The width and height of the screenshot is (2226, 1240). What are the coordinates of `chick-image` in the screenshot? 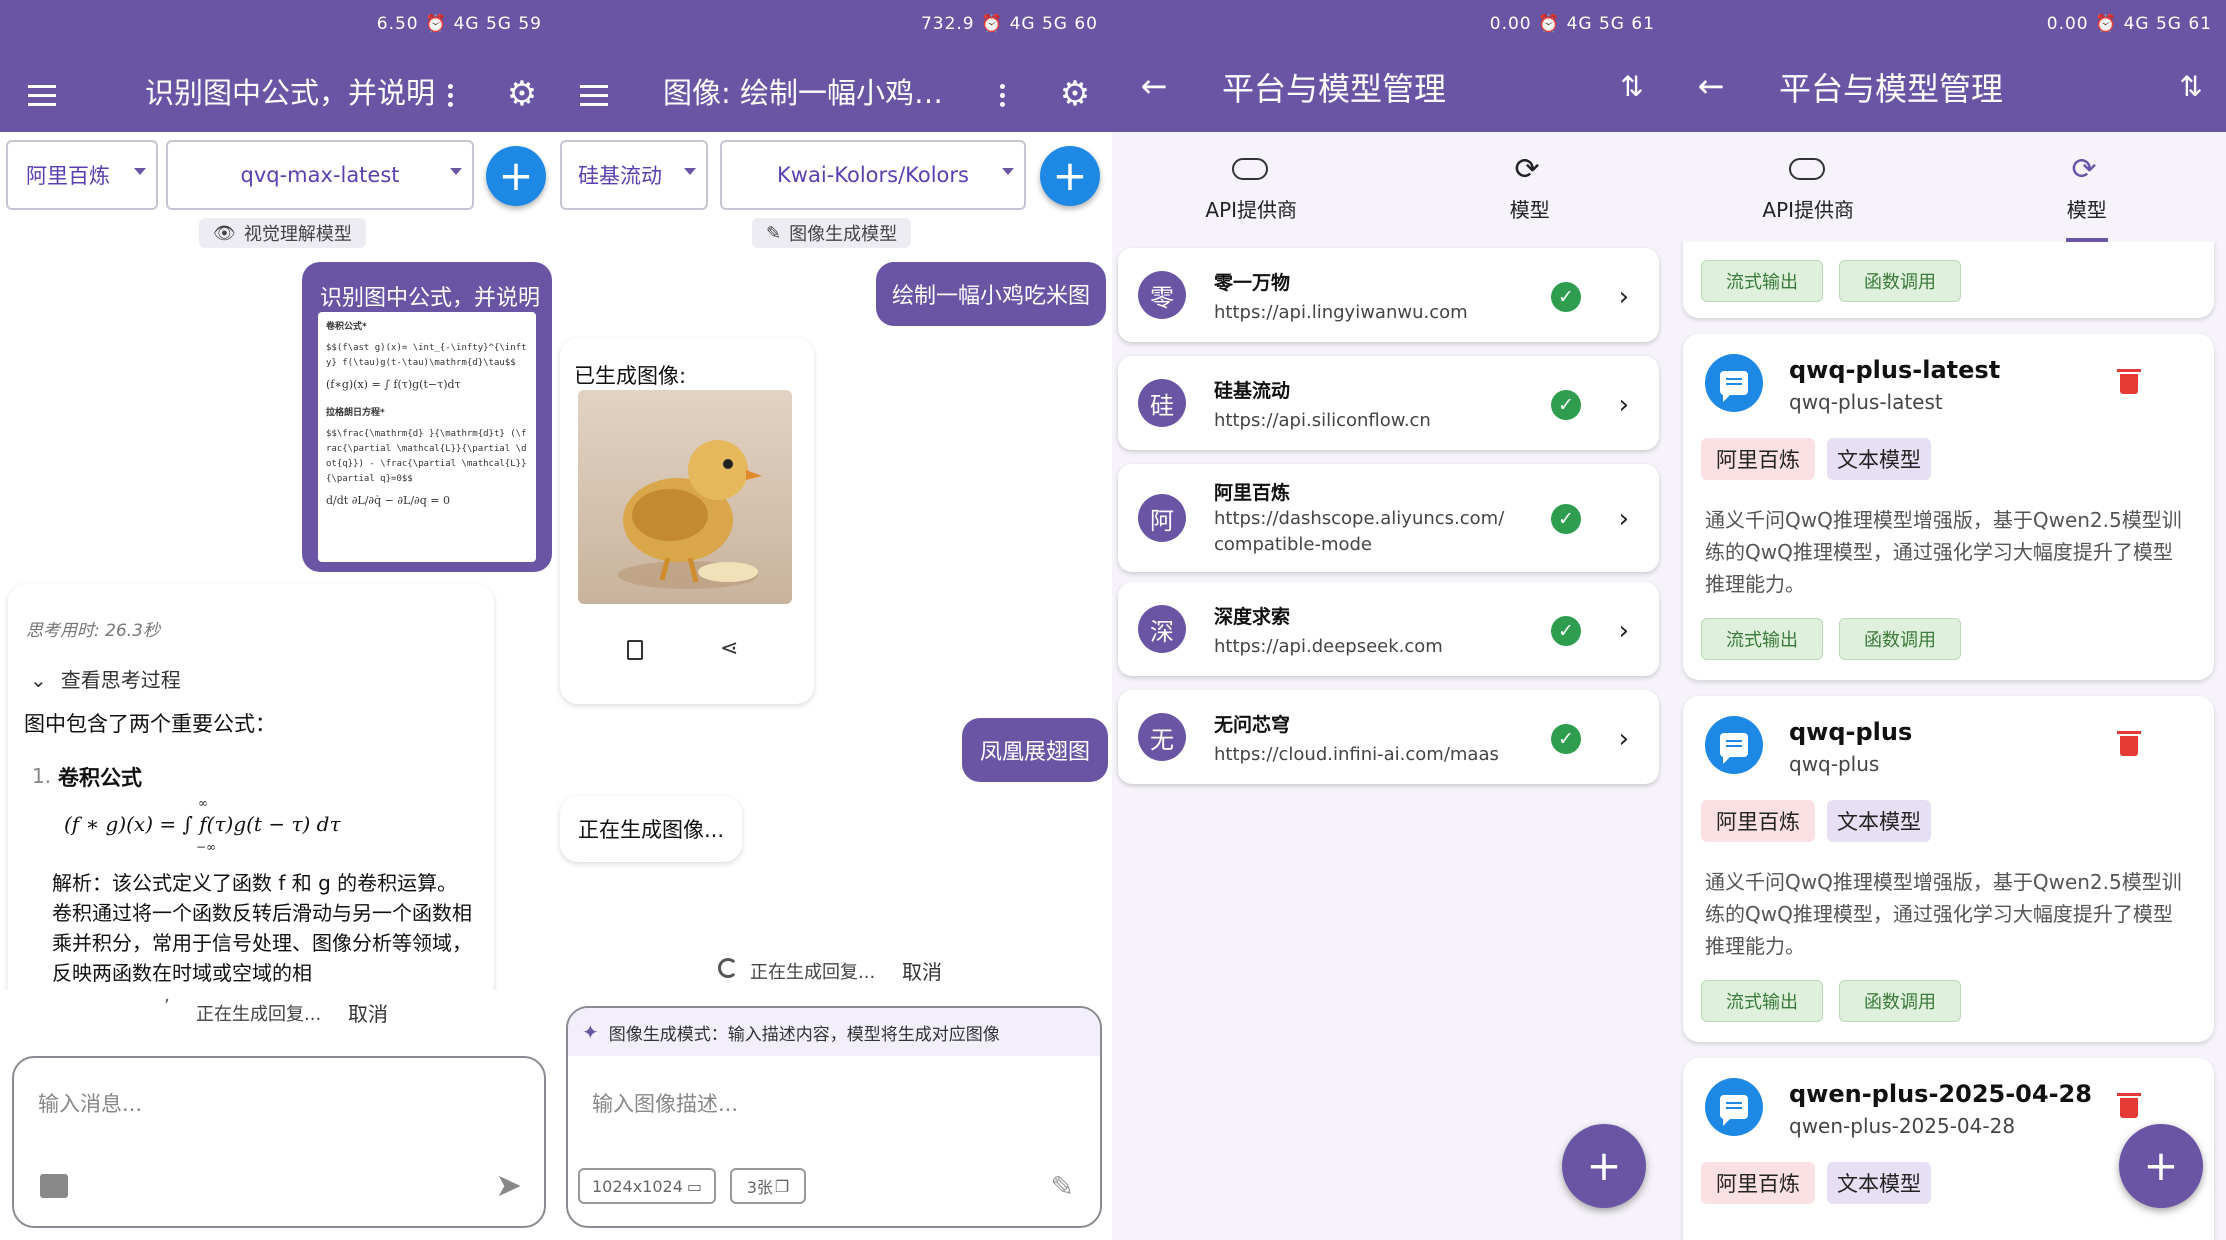 It's located at (685, 497).